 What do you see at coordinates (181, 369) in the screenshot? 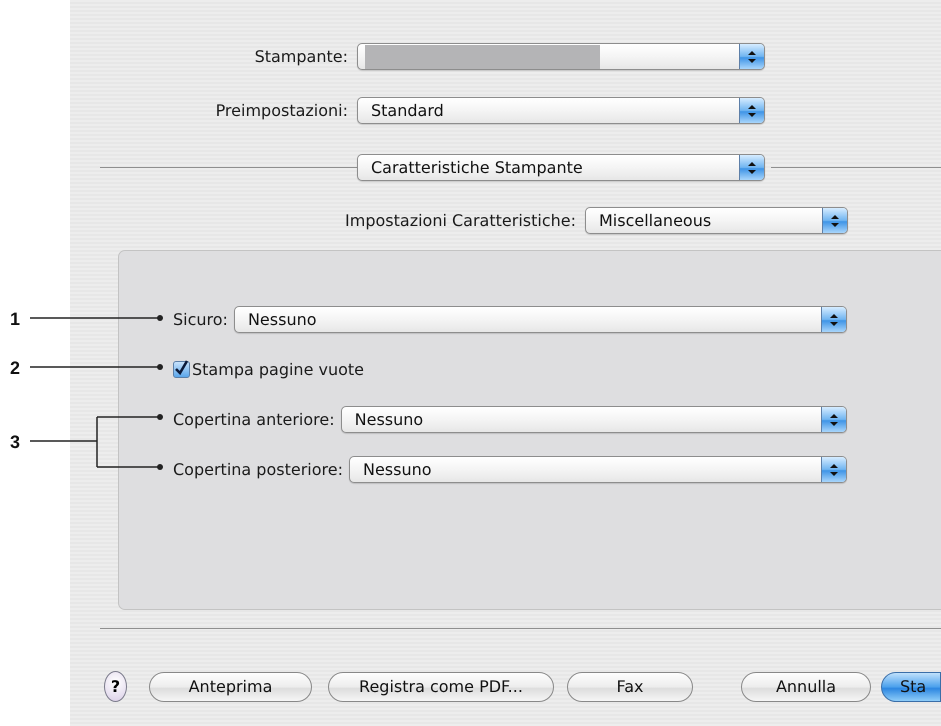
I see `checkbox` at bounding box center [181, 369].